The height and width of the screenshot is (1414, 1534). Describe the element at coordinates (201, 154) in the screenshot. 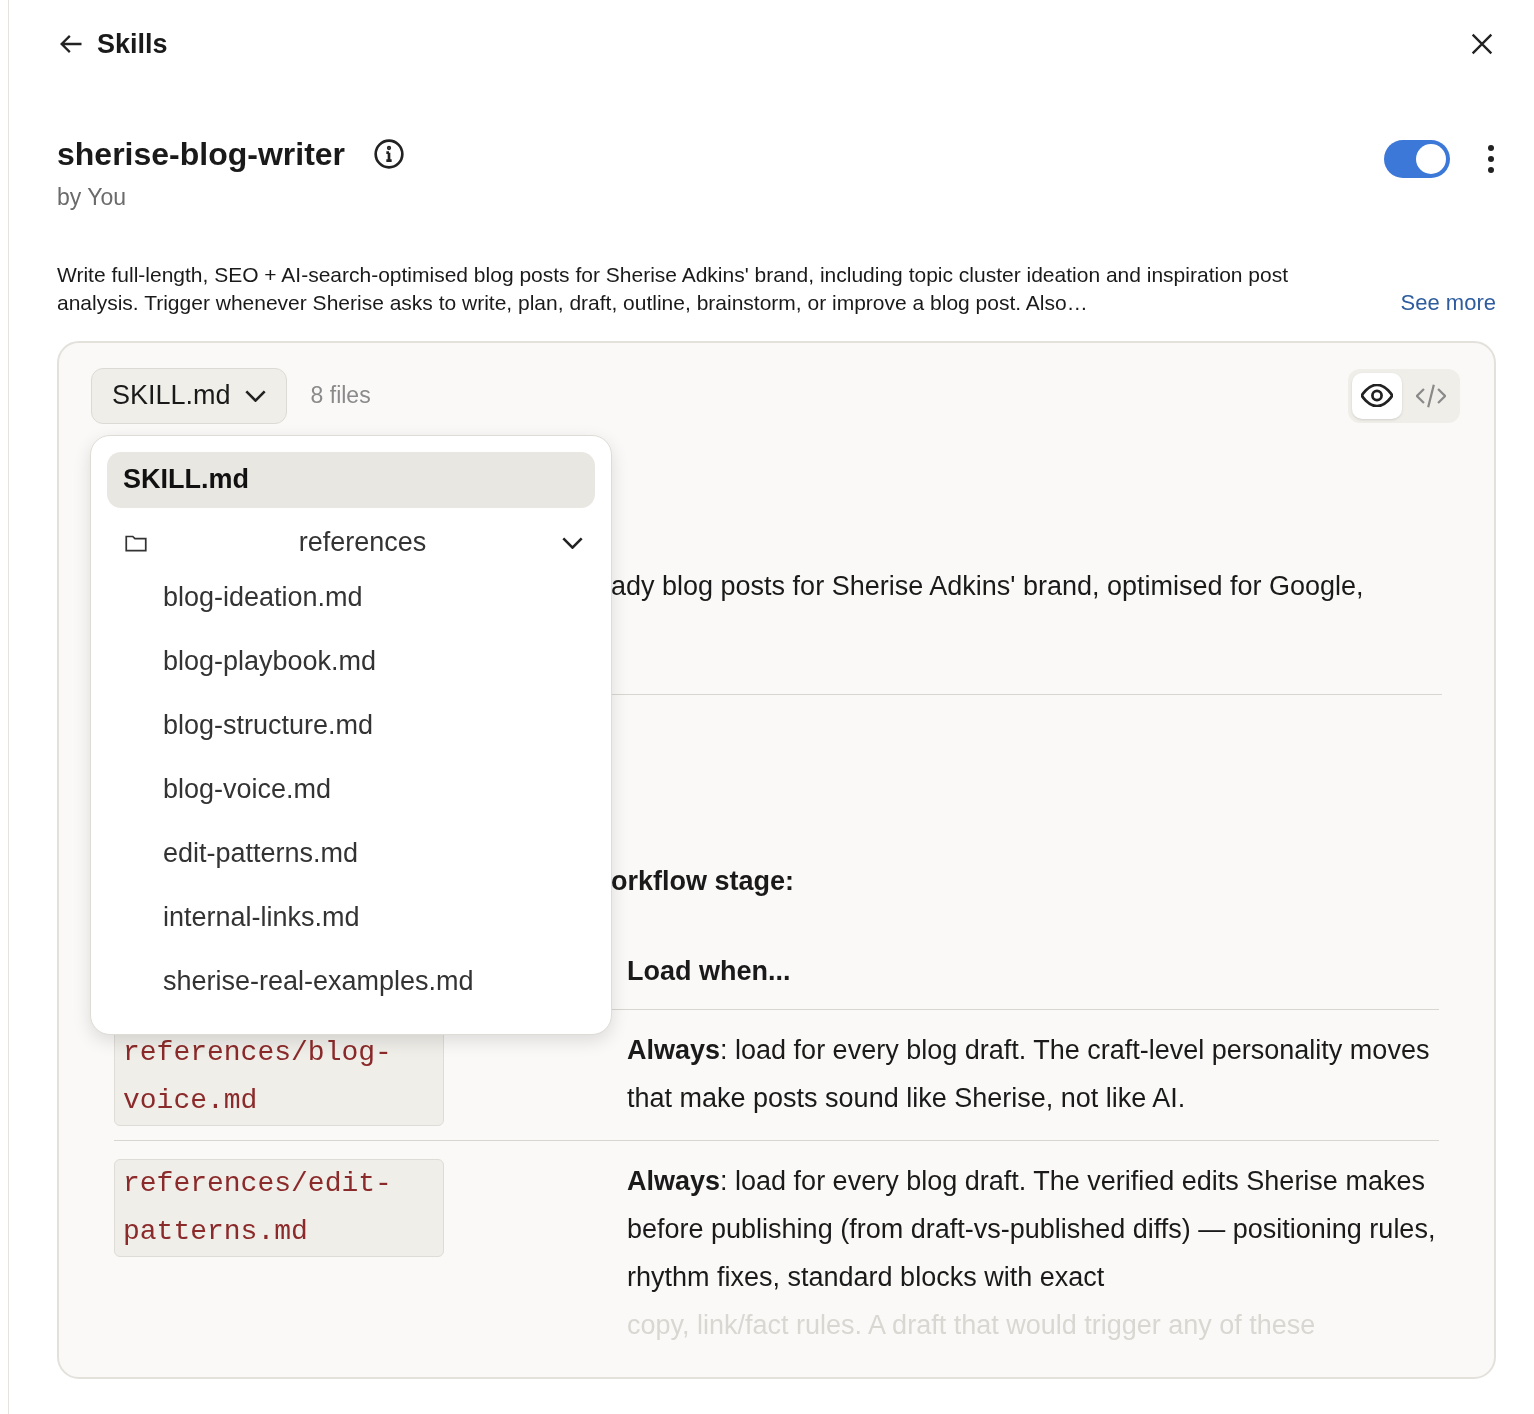

I see `skill-title: sherise-blog-writer` at that location.